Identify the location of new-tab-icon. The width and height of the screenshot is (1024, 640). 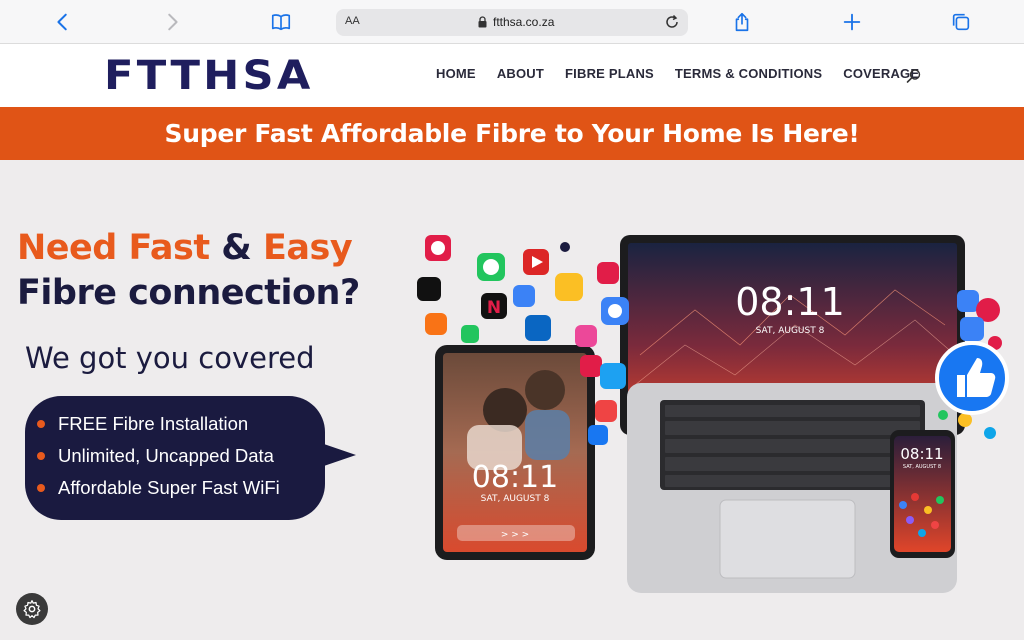
(852, 22).